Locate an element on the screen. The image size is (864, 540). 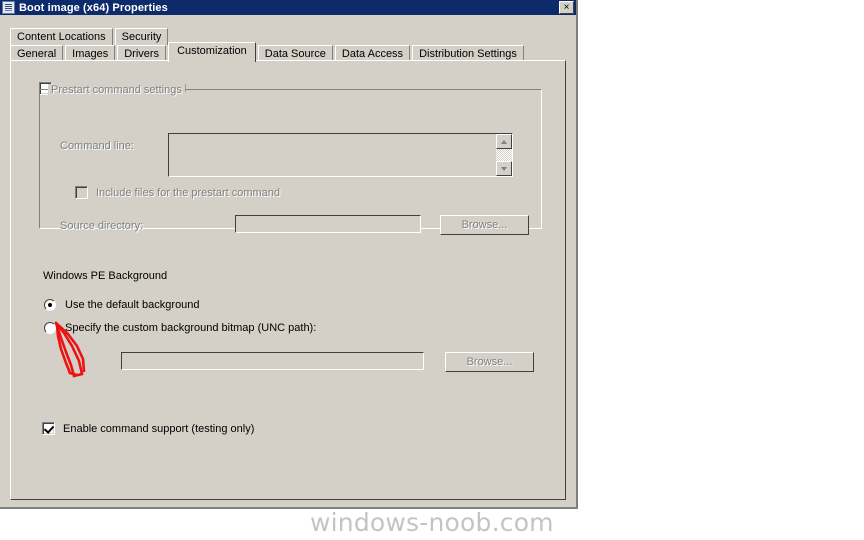
windows-pe-background-heading: Windows PE Background is located at coordinates (105, 276).